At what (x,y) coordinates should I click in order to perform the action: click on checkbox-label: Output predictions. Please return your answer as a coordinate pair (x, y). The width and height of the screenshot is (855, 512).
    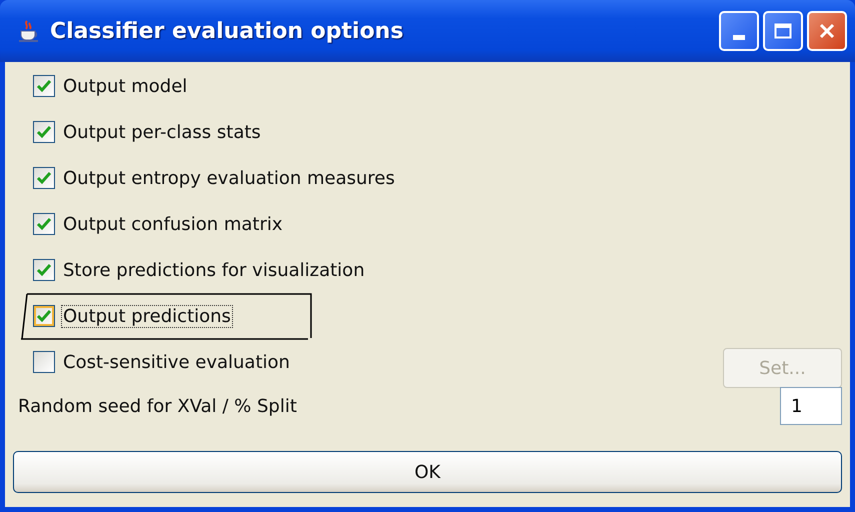
    Looking at the image, I should click on (147, 316).